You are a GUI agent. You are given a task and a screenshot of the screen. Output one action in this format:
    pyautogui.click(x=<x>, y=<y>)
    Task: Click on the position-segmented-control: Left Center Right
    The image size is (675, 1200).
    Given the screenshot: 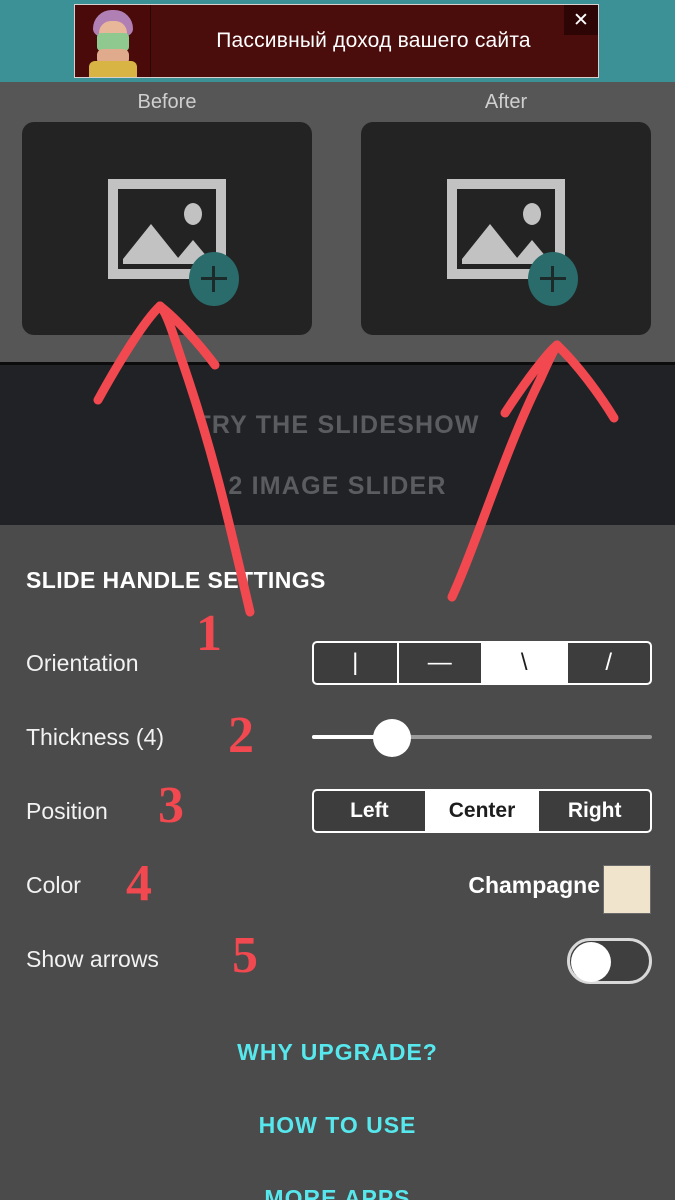 What is the action you would take?
    pyautogui.click(x=482, y=811)
    